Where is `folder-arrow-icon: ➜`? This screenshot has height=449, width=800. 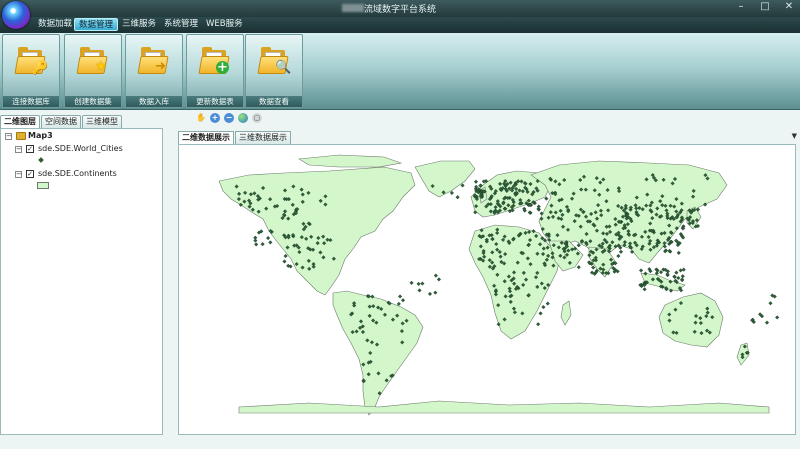
folder-arrow-icon: ➜ is located at coordinates (154, 61).